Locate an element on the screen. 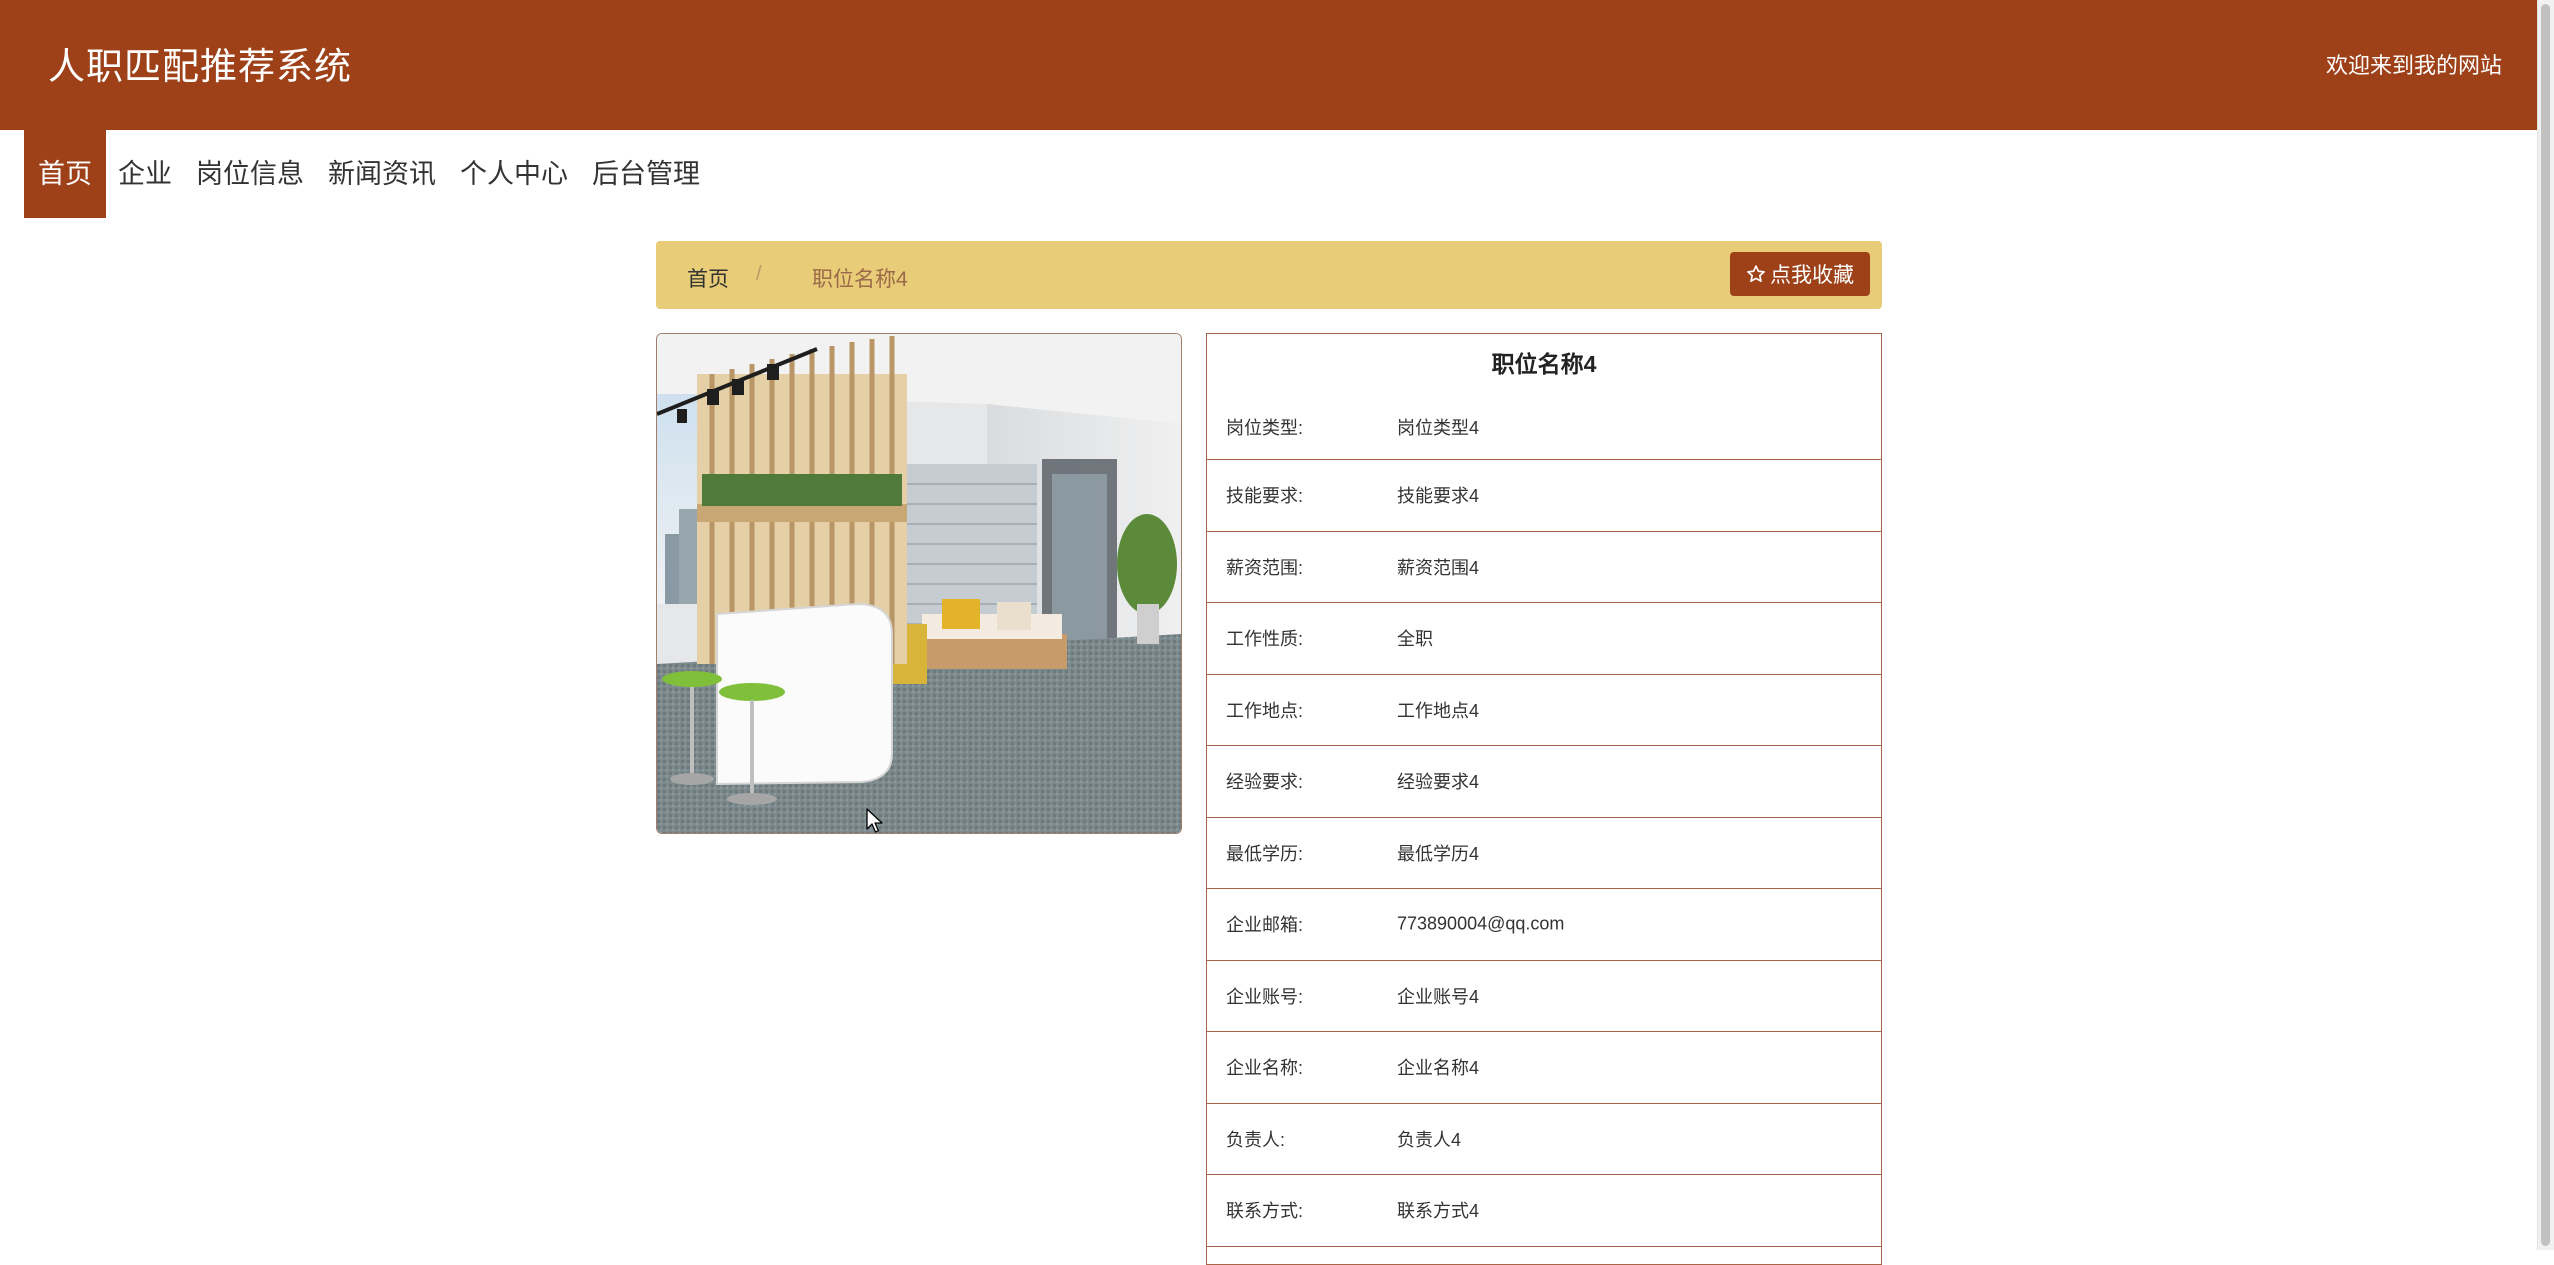  detail-row-contact-info: 联系方式: 联系方式4 is located at coordinates (1544, 1211).